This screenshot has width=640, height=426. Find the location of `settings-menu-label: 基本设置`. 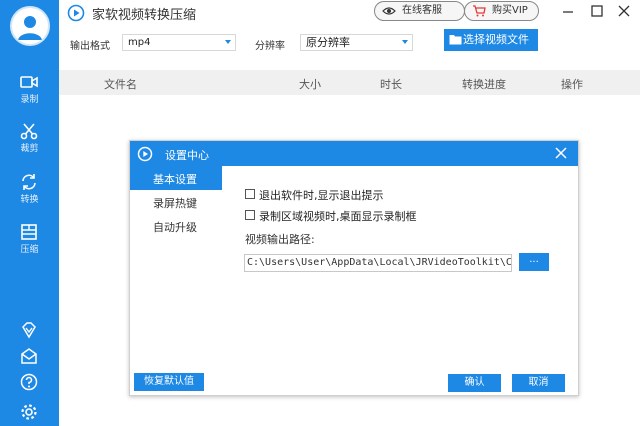

settings-menu-label: 基本设置 is located at coordinates (175, 179).